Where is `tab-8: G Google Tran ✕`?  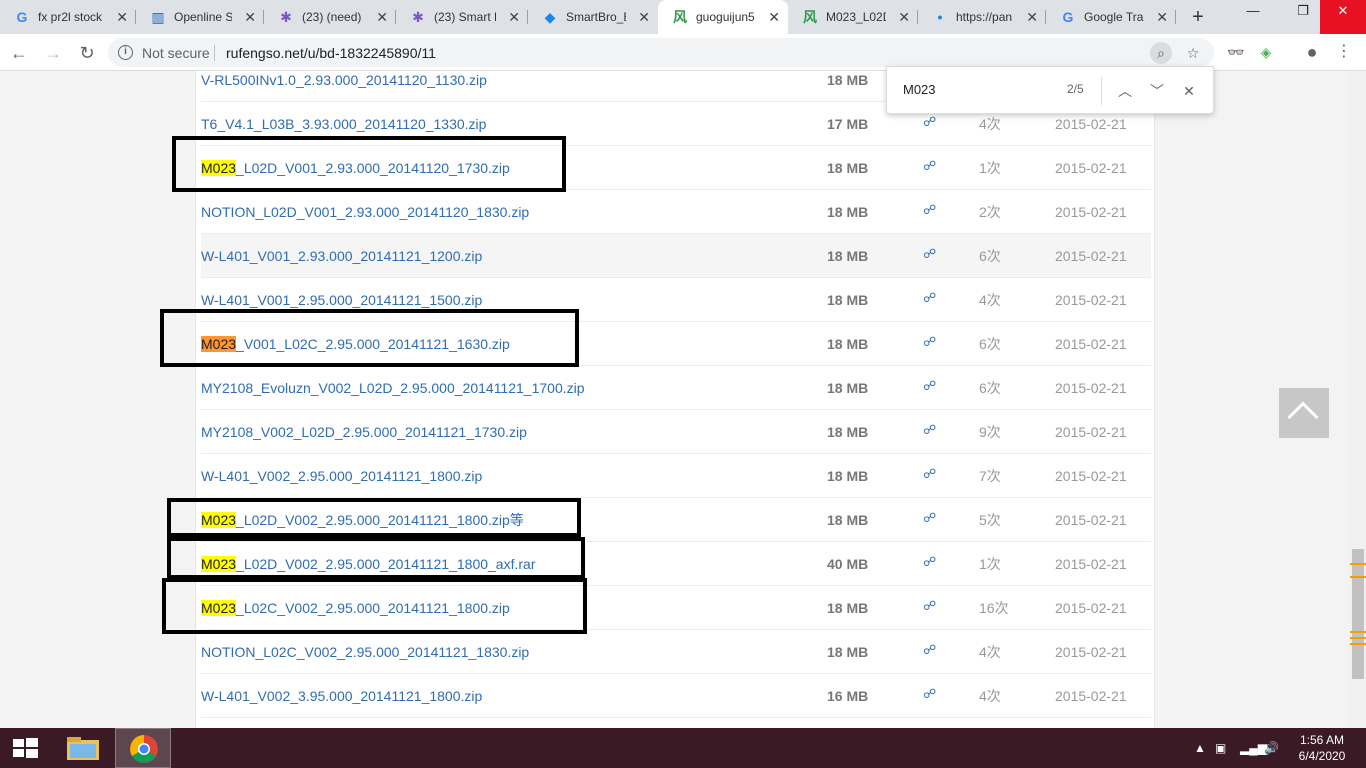
tab-8: G Google Tran ✕ is located at coordinates (1111, 17).